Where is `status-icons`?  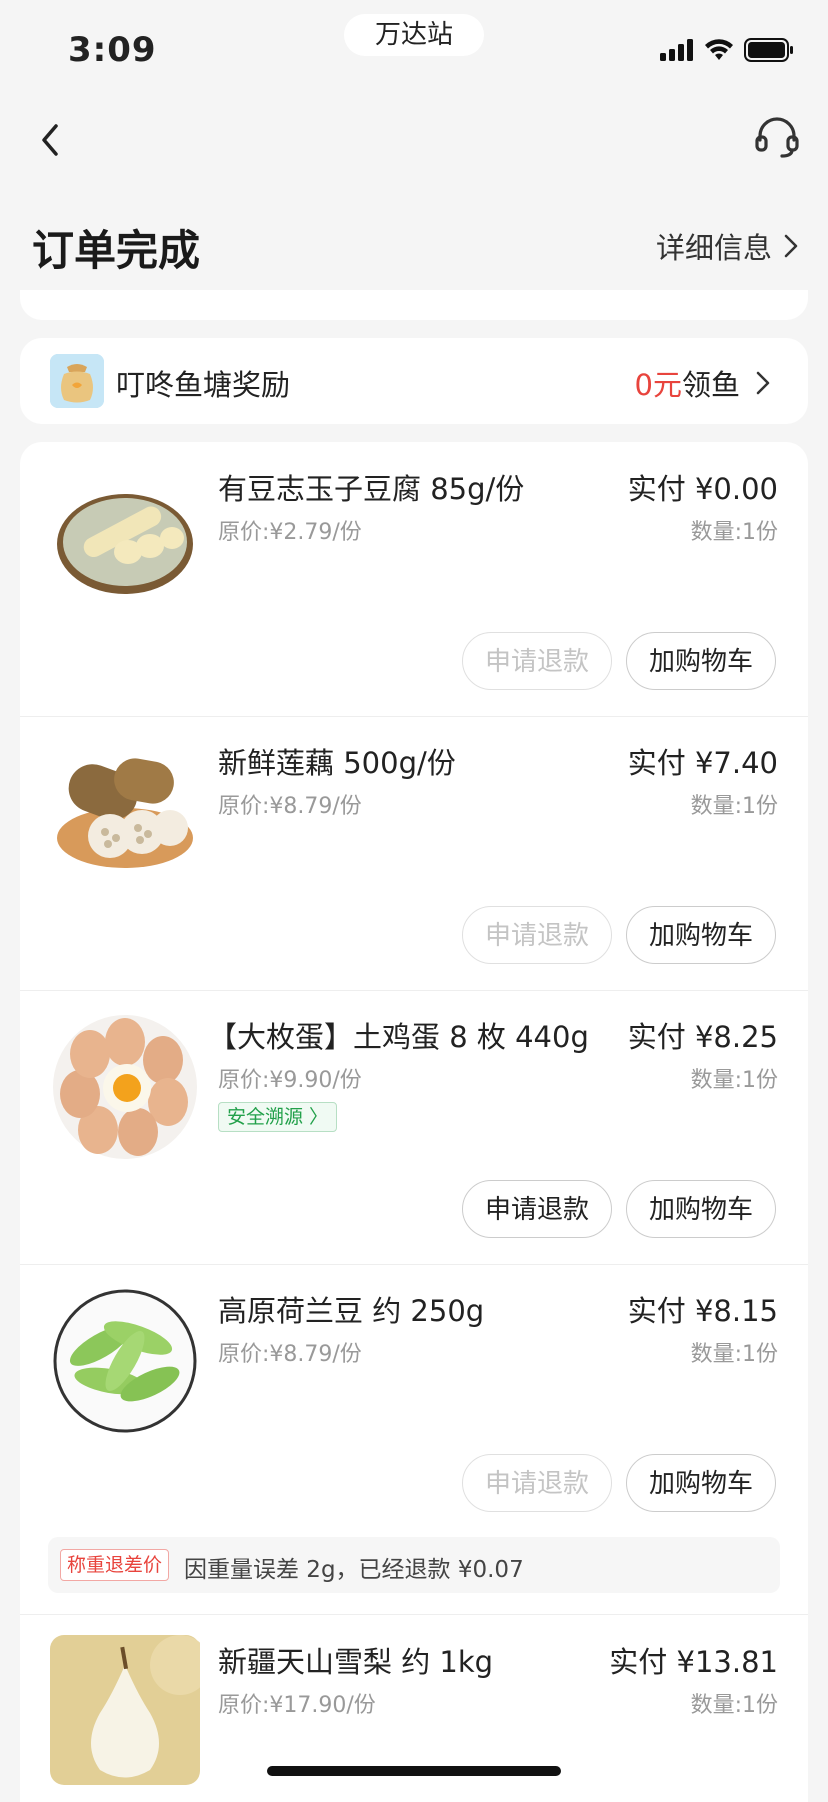
status-icons is located at coordinates (727, 50).